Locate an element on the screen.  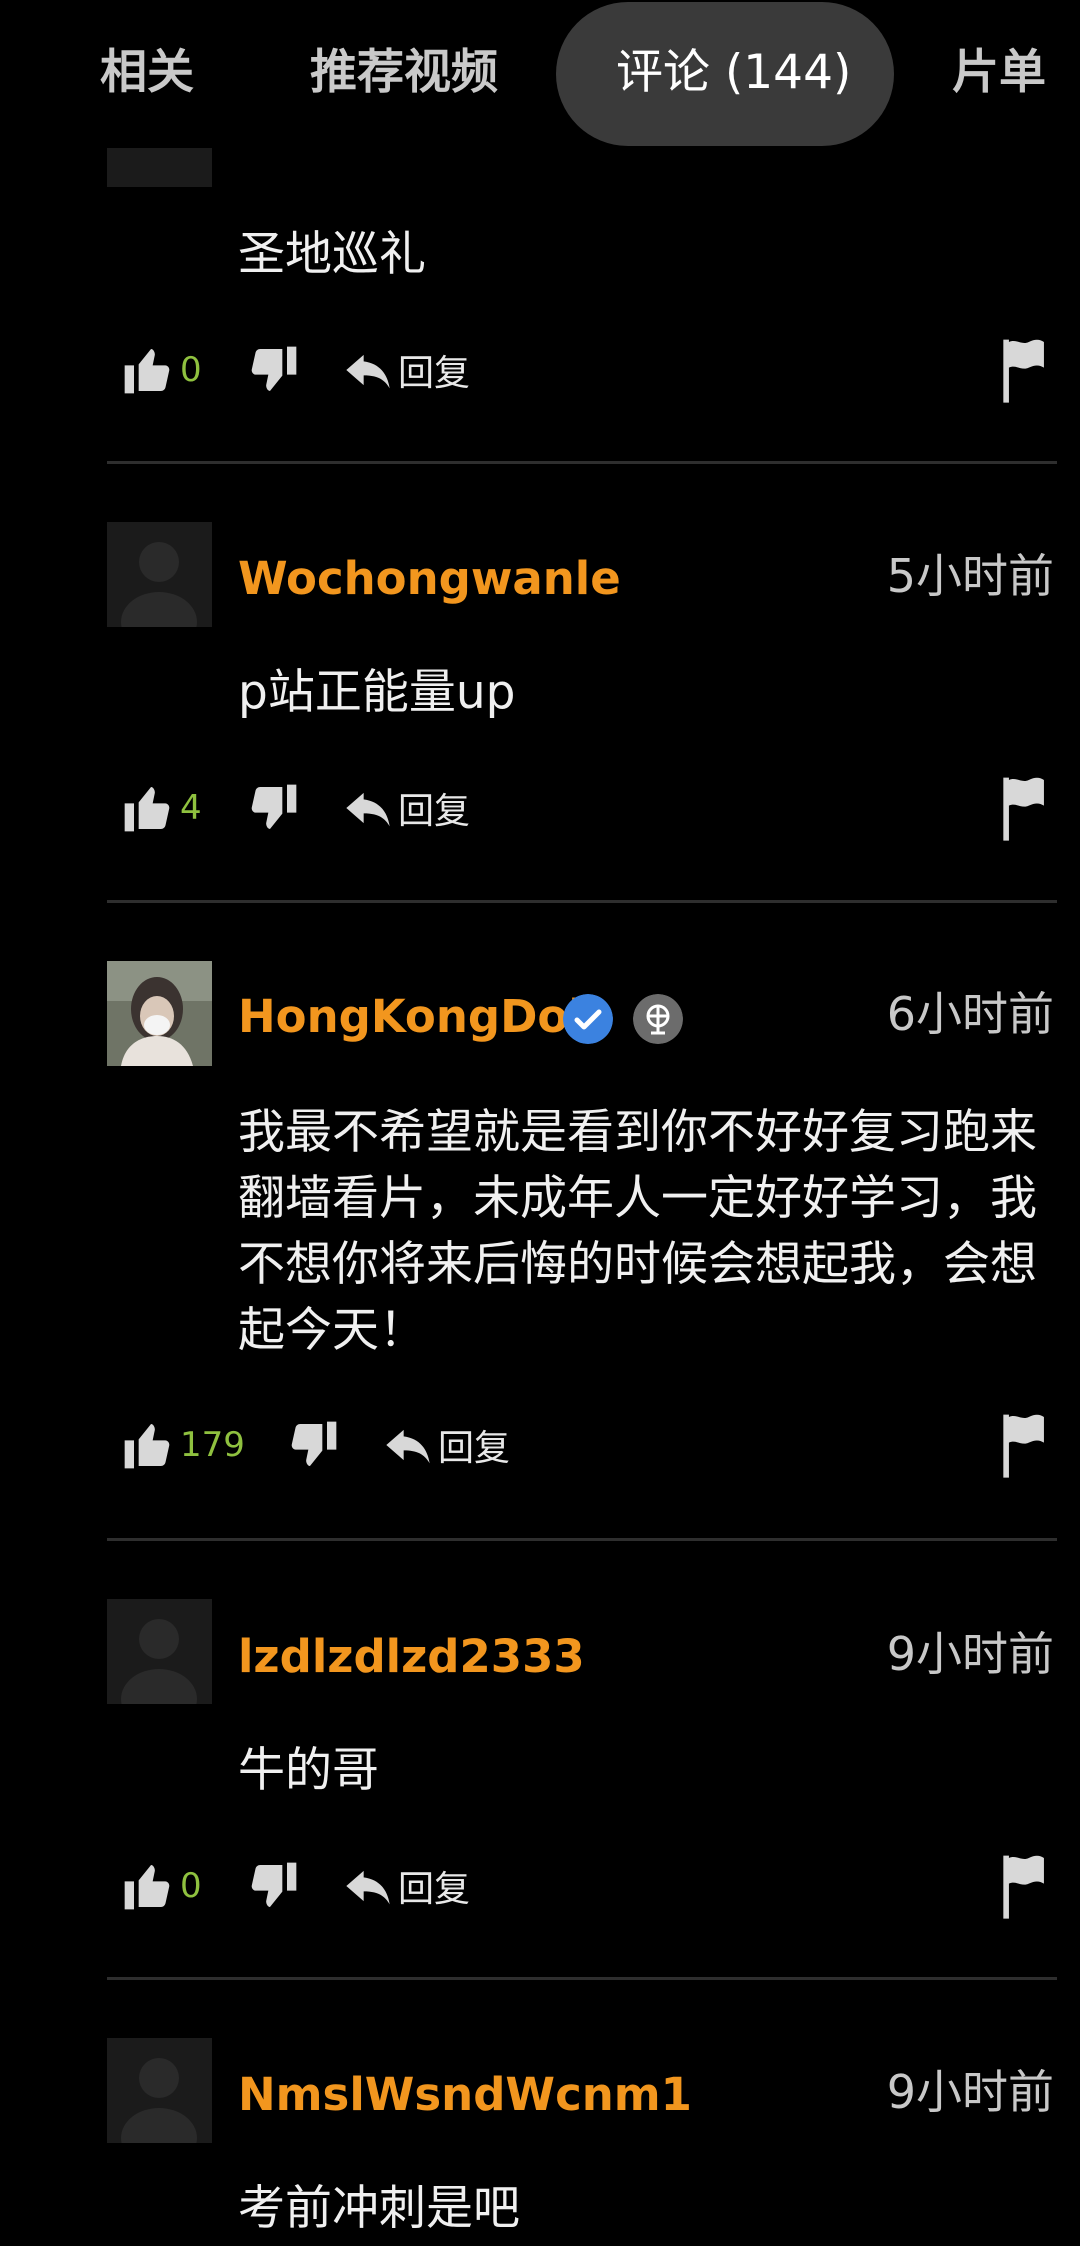
tab-related: 相关 is located at coordinates (147, 73).